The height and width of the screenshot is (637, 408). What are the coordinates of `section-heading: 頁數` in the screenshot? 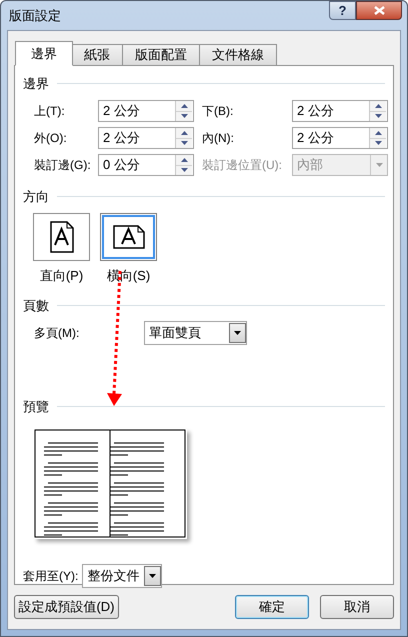 It's located at (36, 305).